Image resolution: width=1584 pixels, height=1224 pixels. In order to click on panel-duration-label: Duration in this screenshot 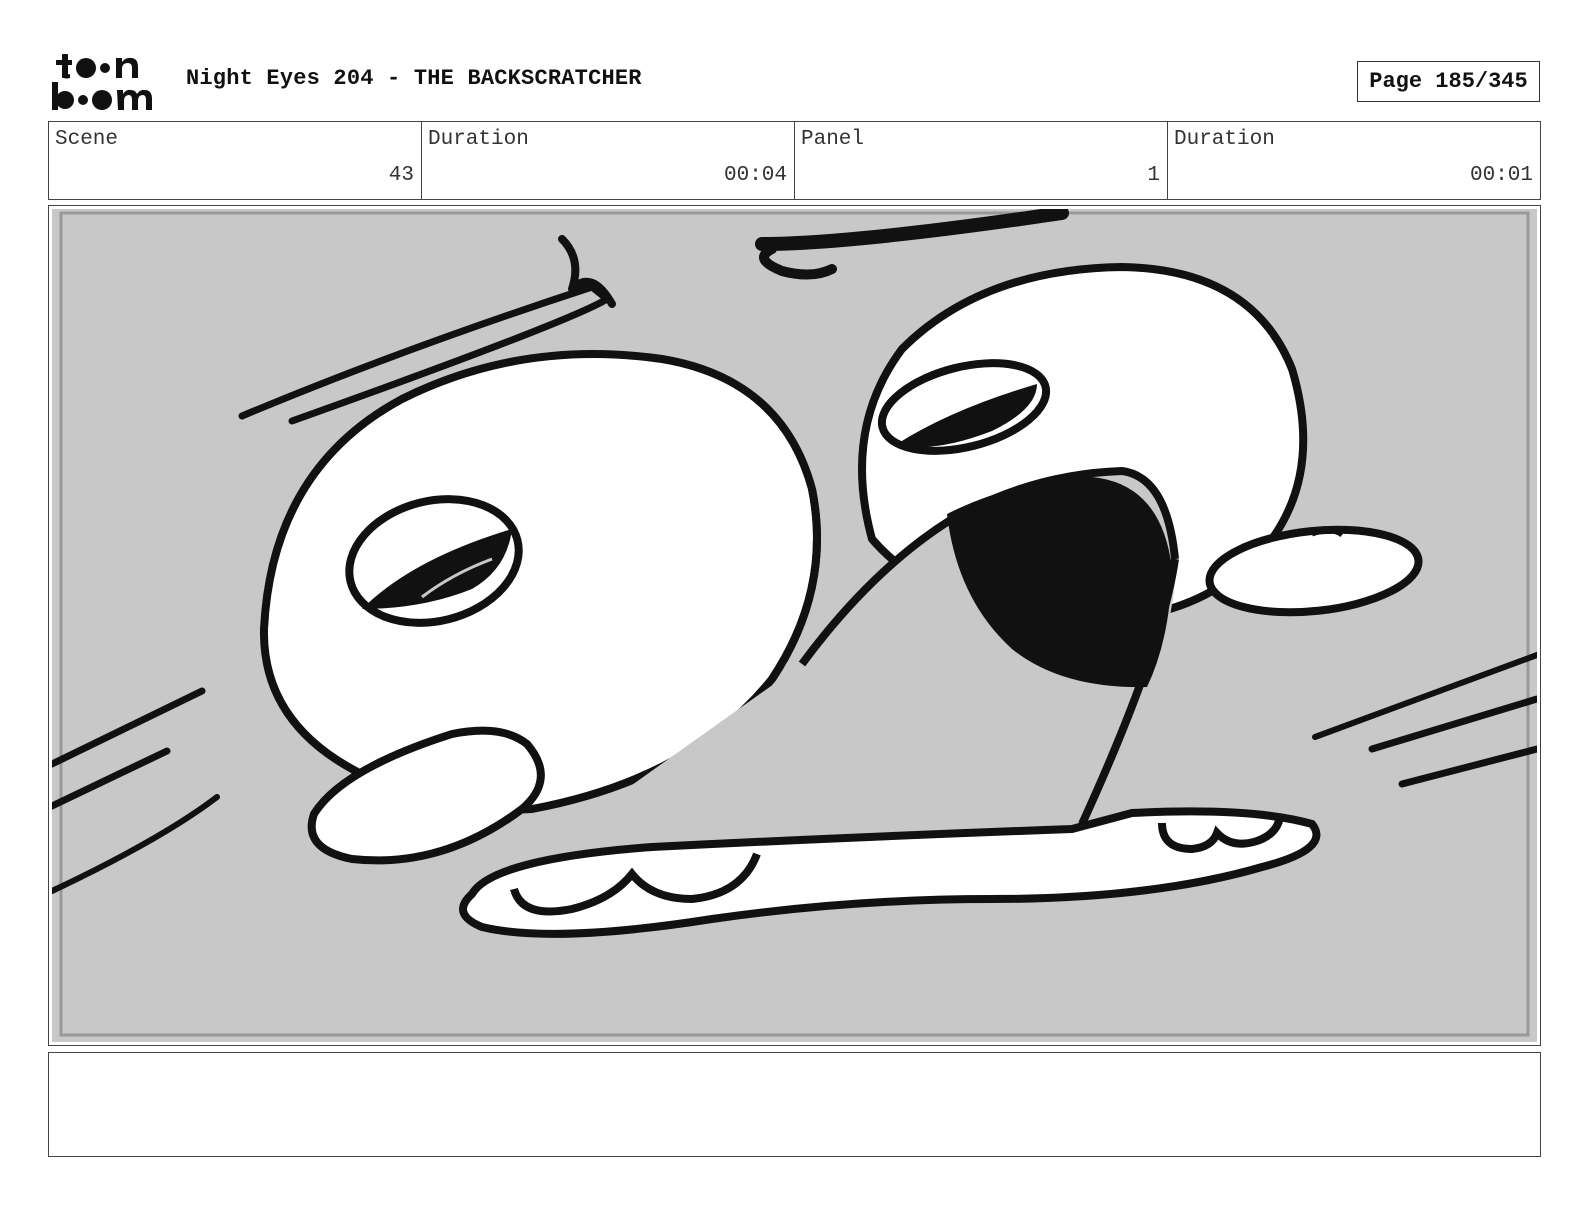, I will do `click(1224, 139)`.